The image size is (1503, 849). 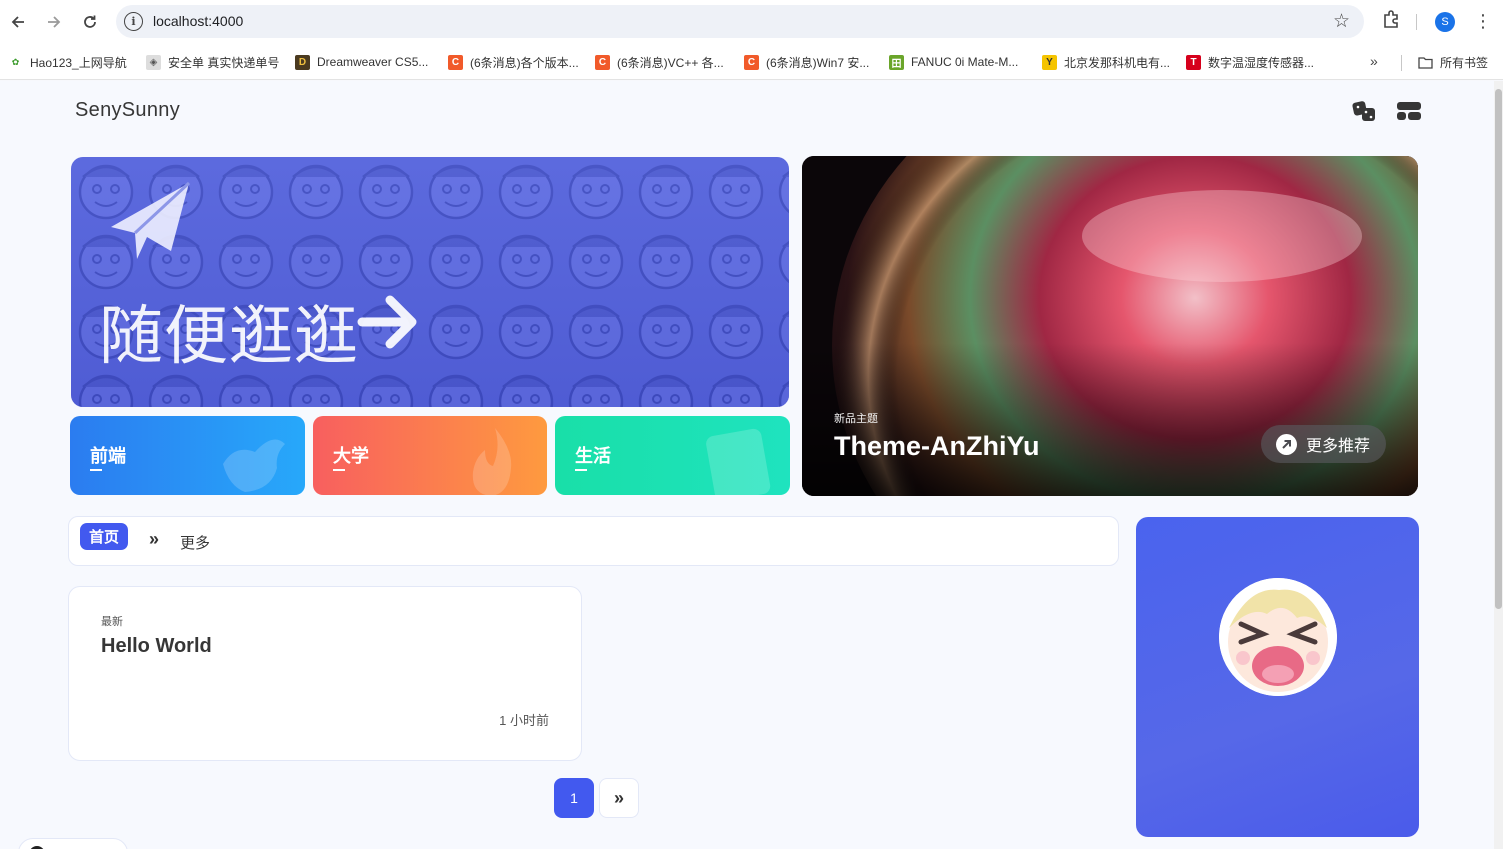 I want to click on more-bookmarks-icon: », so click(x=1374, y=61).